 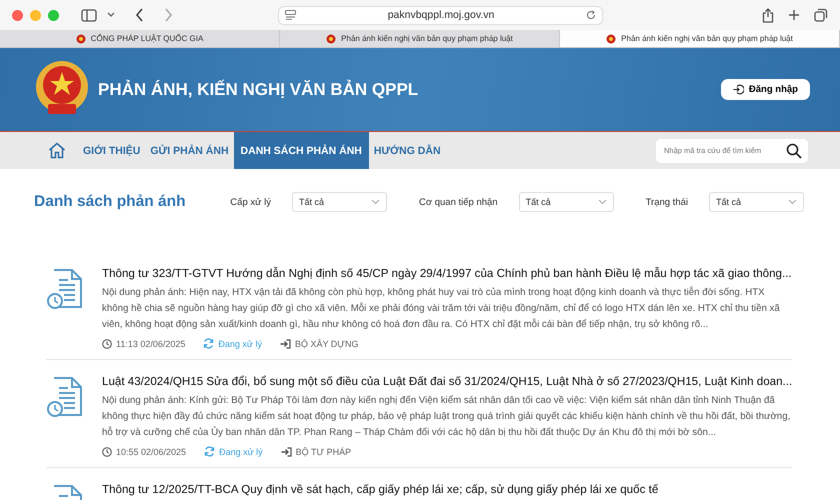 I want to click on page-title: Danh sách phản ánh, so click(x=110, y=202).